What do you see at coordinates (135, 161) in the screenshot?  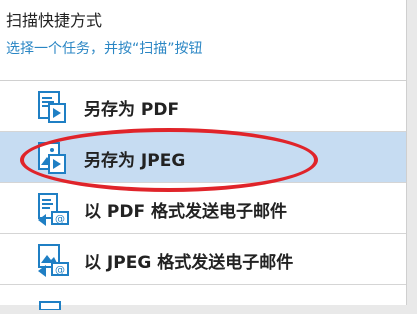 I see `task-label: 另存为 JPEG` at bounding box center [135, 161].